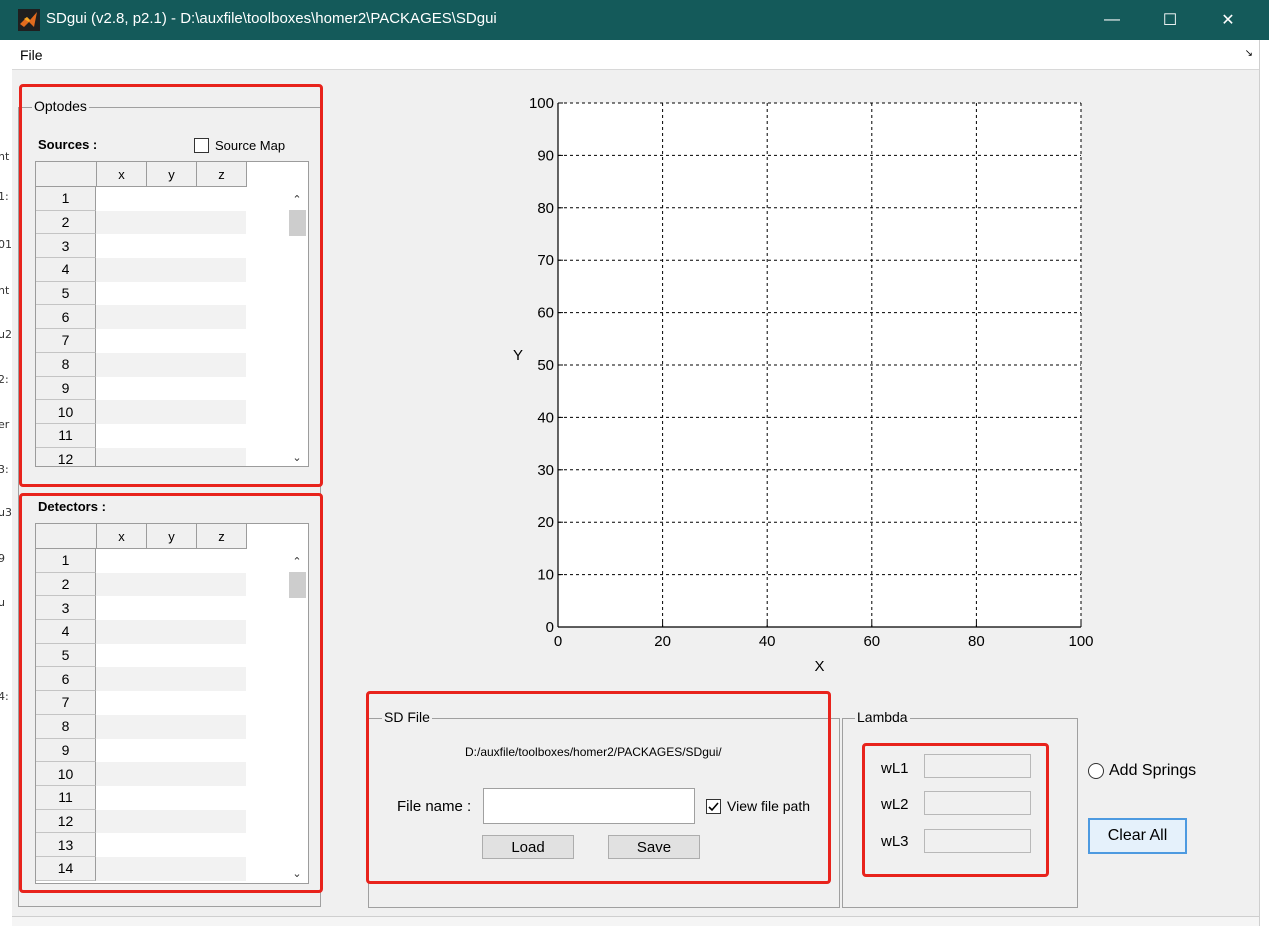  I want to click on x-tick-label: 60, so click(871, 641).